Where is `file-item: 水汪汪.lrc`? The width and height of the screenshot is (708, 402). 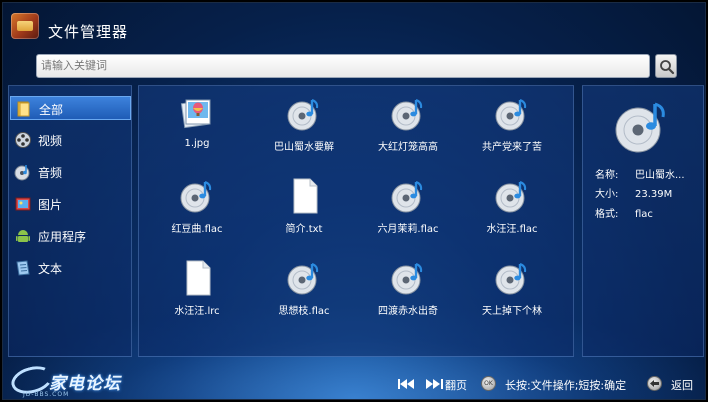 file-item: 水汪汪.lrc is located at coordinates (197, 295).